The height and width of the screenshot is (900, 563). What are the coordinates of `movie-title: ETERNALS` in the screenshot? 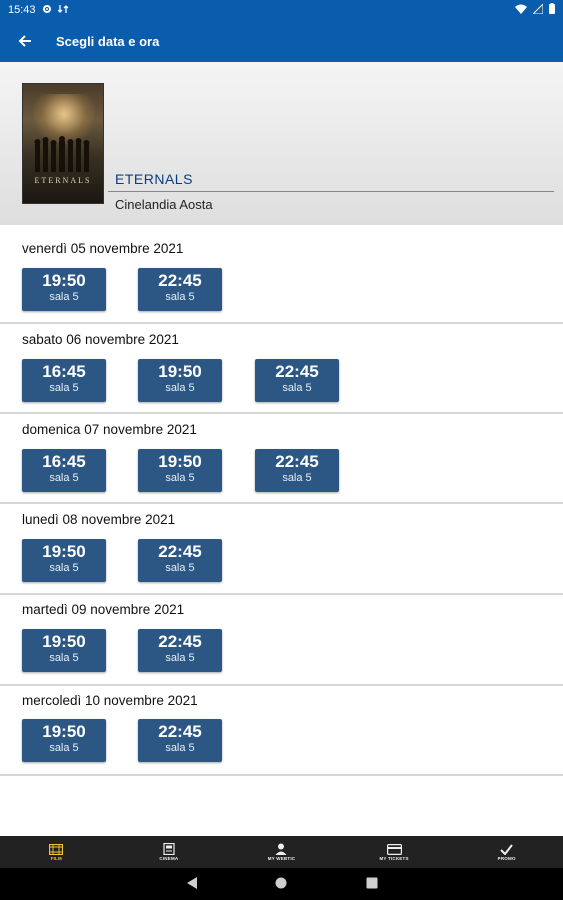 It's located at (154, 179).